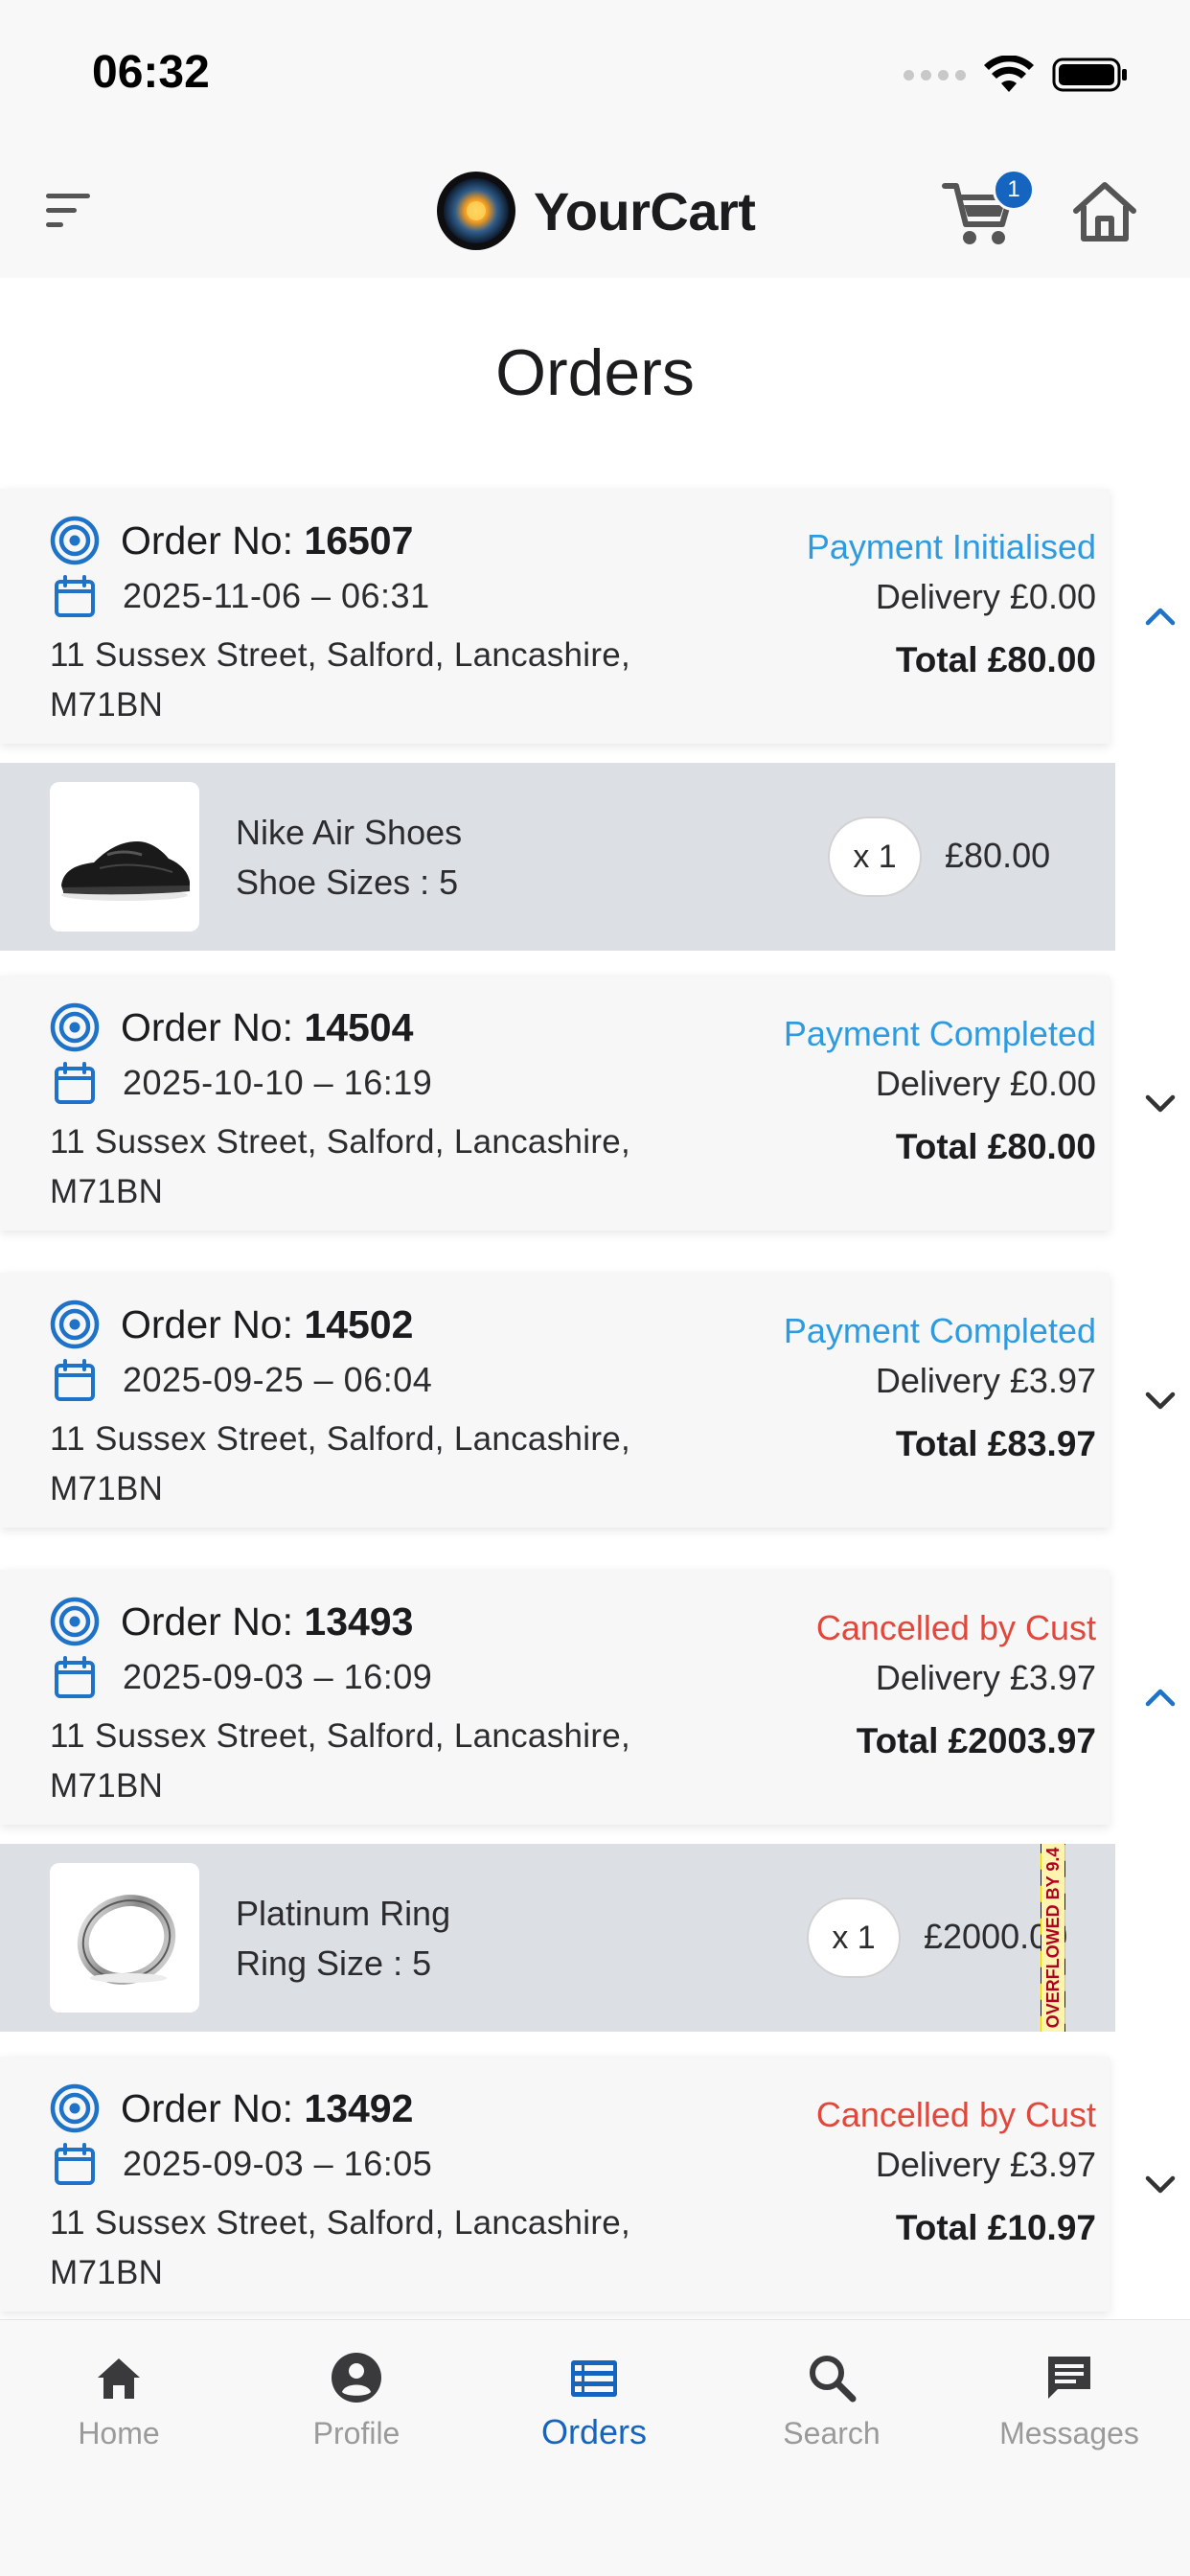 The width and height of the screenshot is (1190, 2576). I want to click on order-number-row: Order No: 14504, so click(232, 1027).